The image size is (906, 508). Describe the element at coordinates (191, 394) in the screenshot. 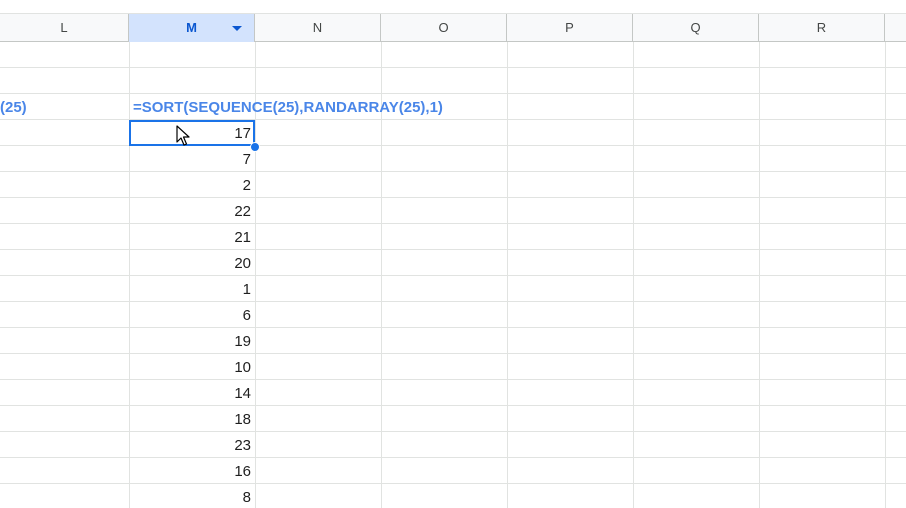

I see `cell-m-value: 14` at that location.